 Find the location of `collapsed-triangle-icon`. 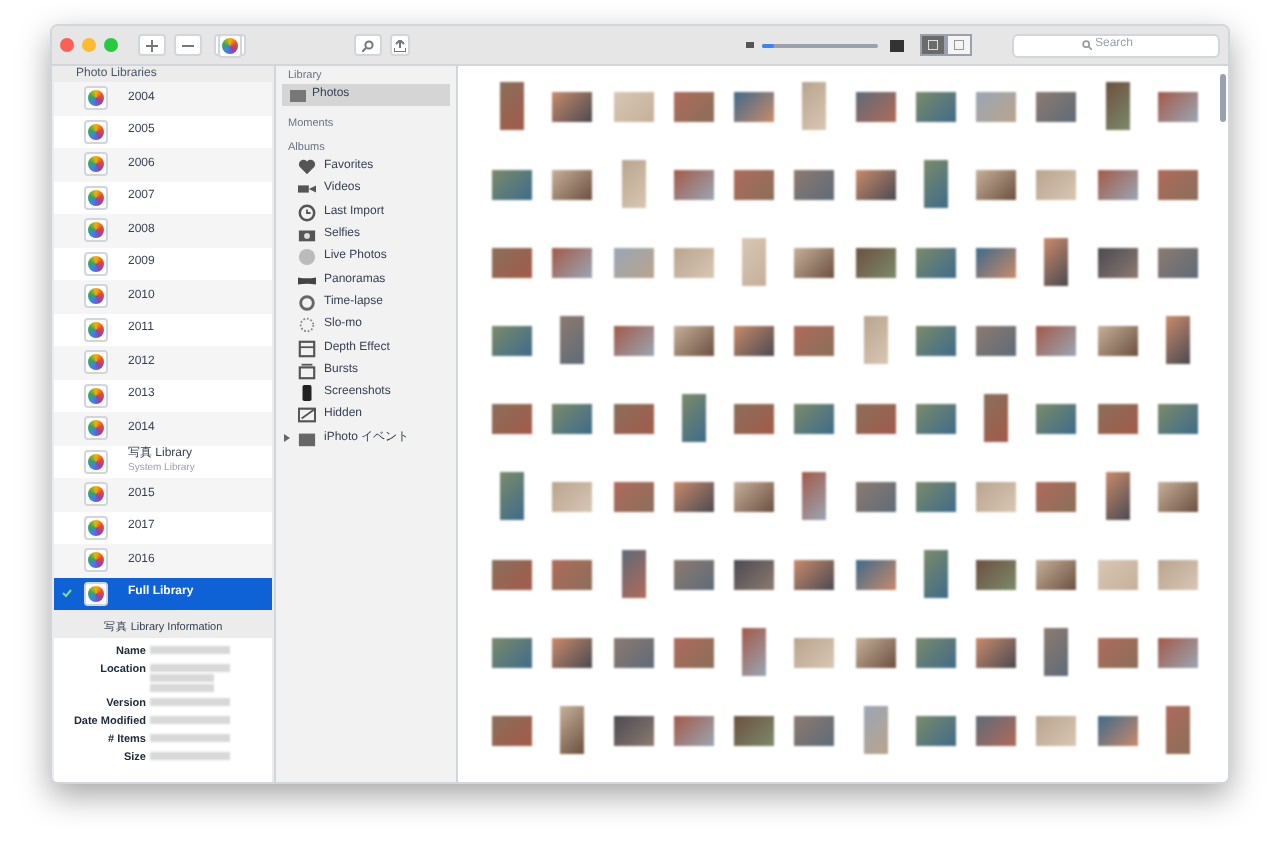

collapsed-triangle-icon is located at coordinates (286, 438).